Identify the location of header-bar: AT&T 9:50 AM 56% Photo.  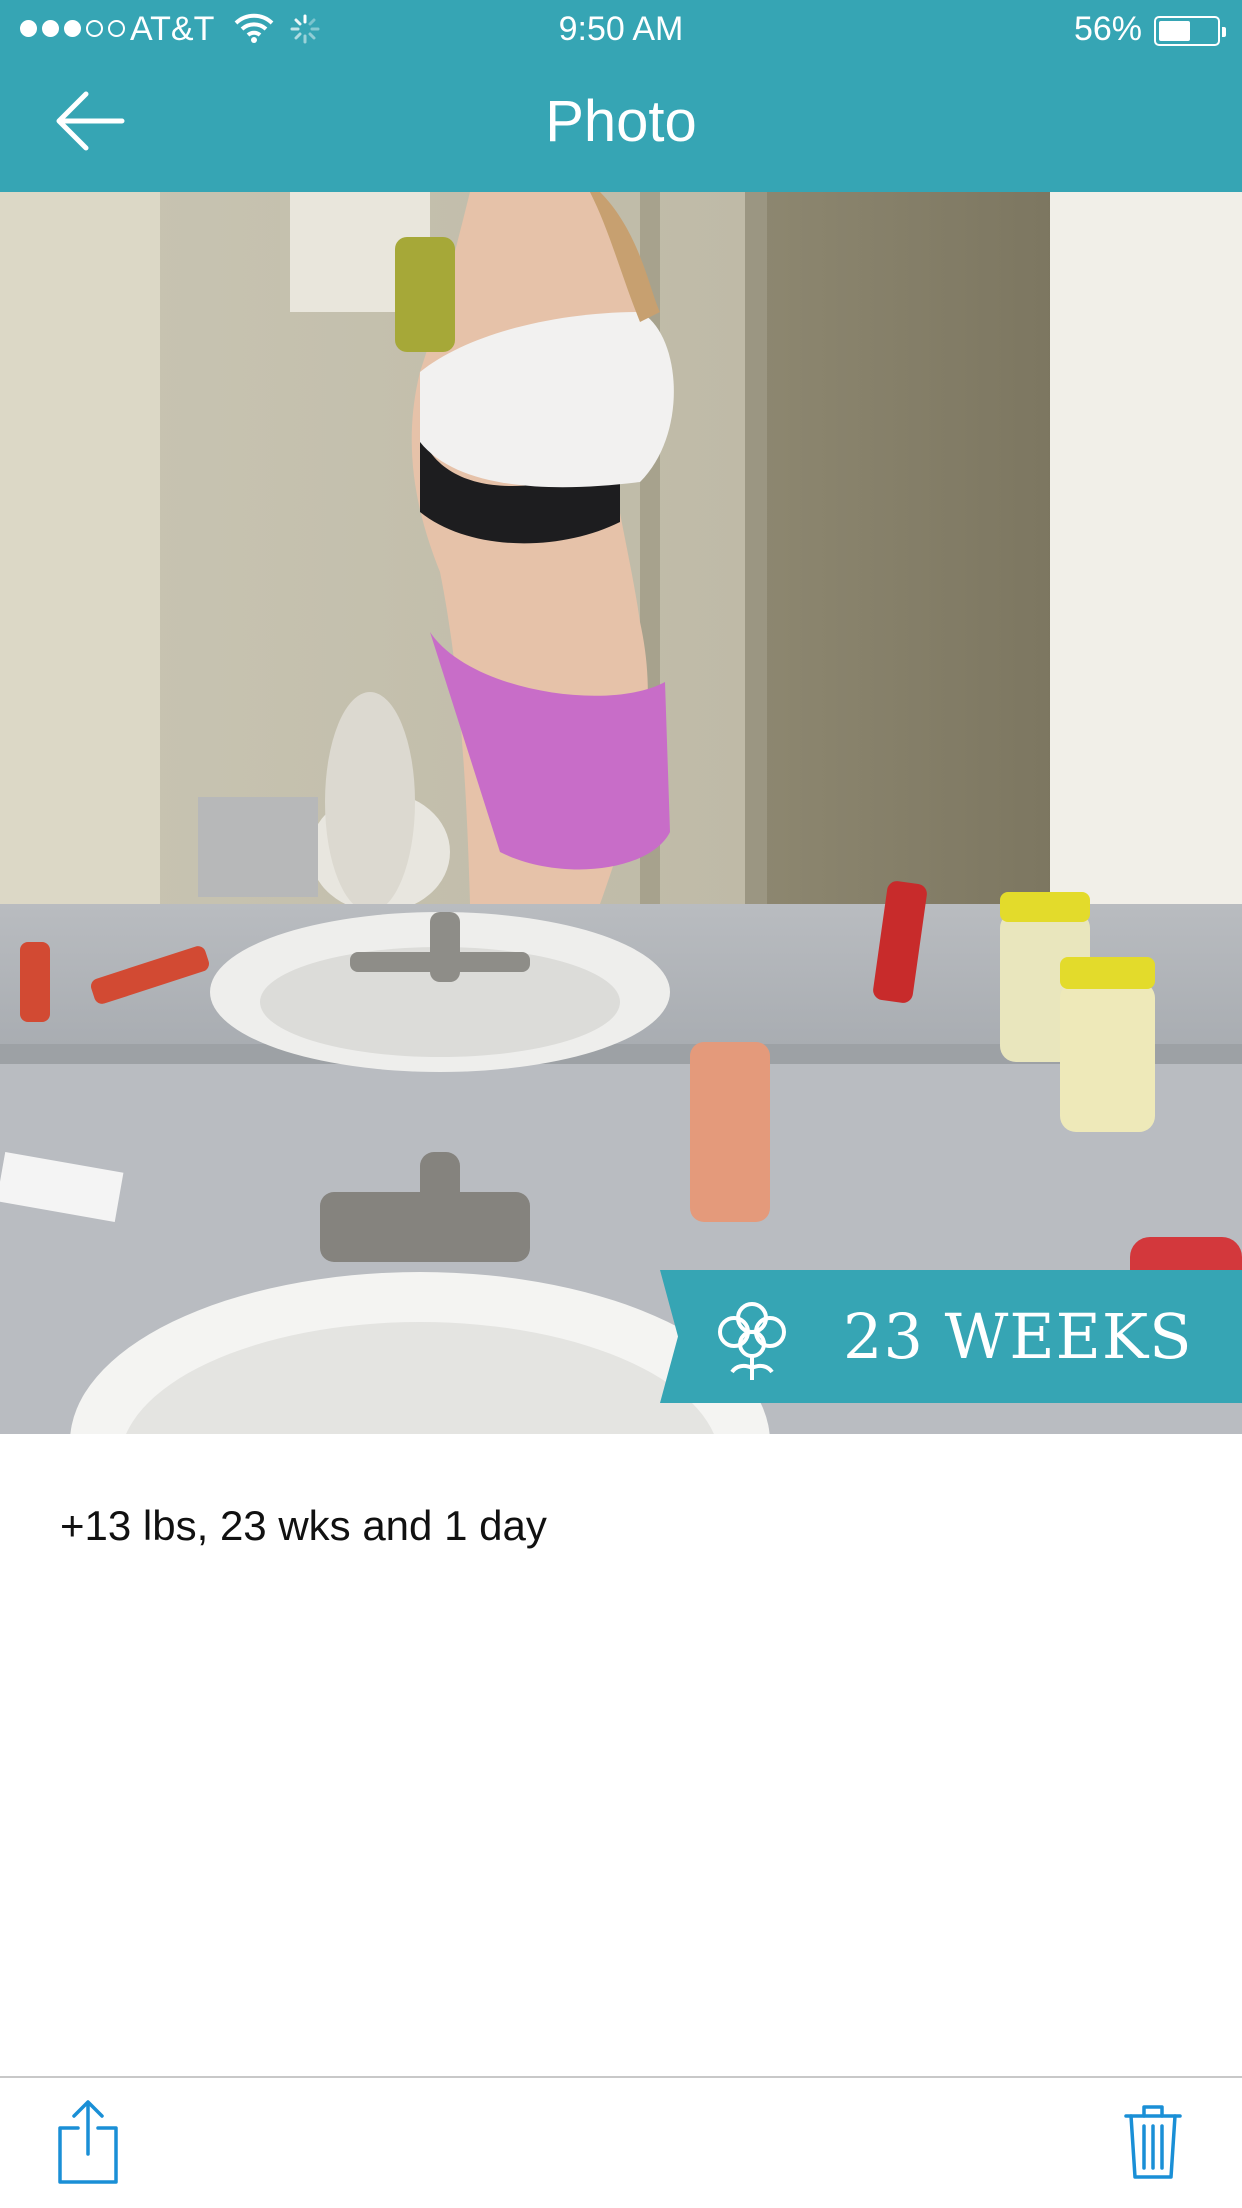
(621, 96).